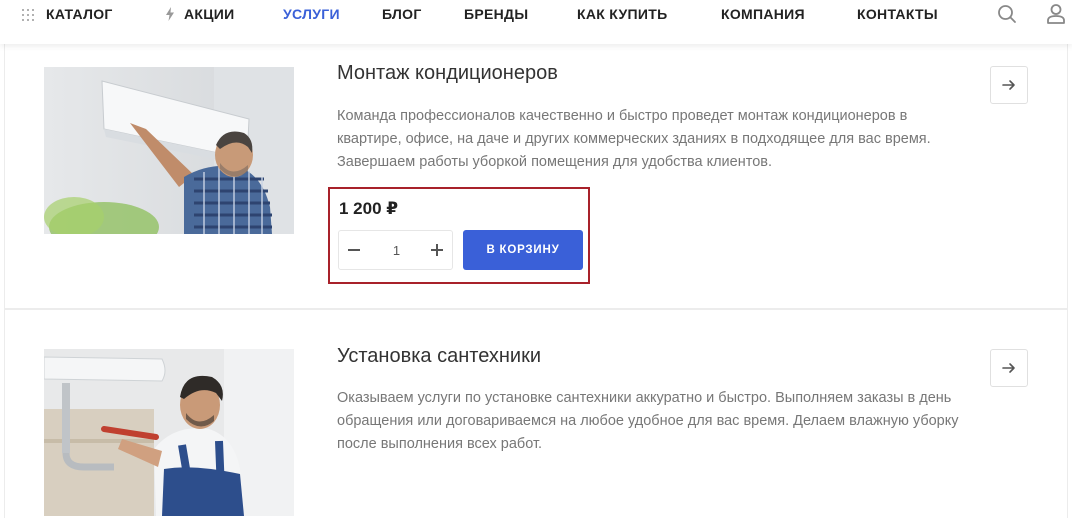 The height and width of the screenshot is (518, 1072). I want to click on buy-box: 1 200 ₽ В КОРЗИНУ, so click(459, 235).